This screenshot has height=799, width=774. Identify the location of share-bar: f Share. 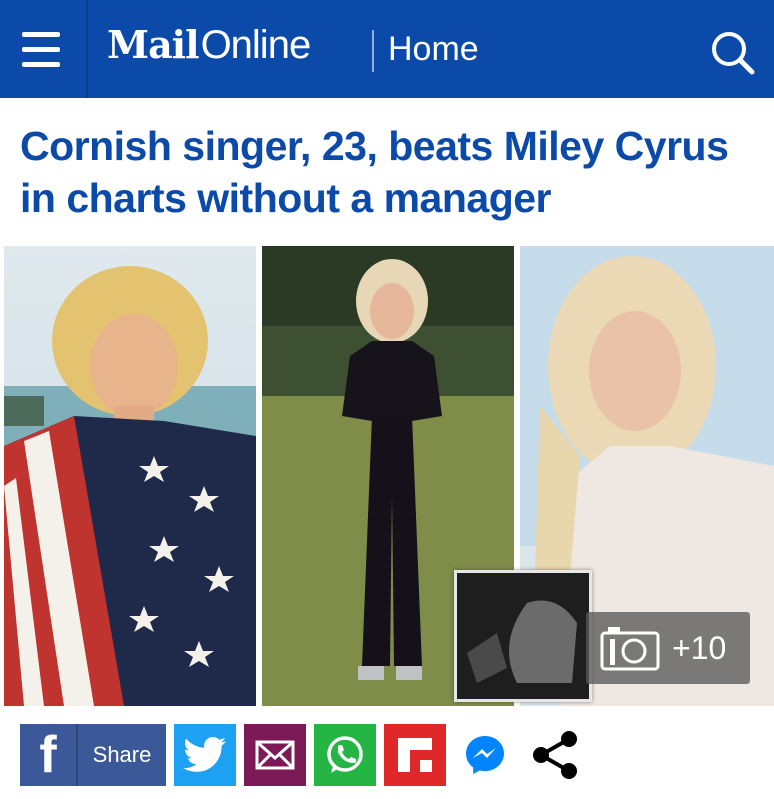
(387, 752).